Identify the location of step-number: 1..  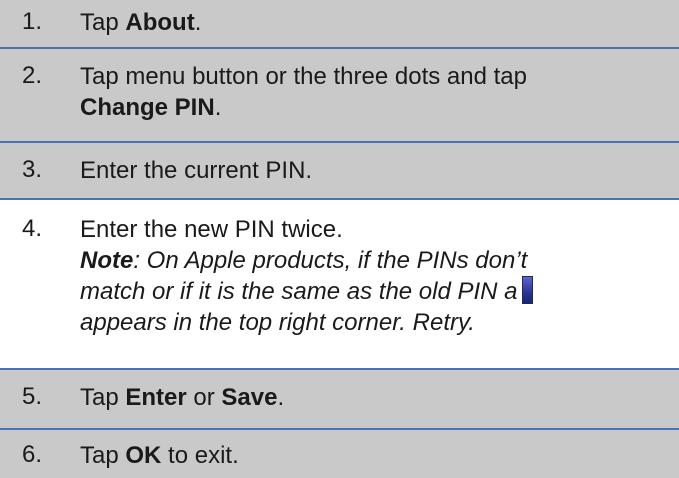
(32, 21).